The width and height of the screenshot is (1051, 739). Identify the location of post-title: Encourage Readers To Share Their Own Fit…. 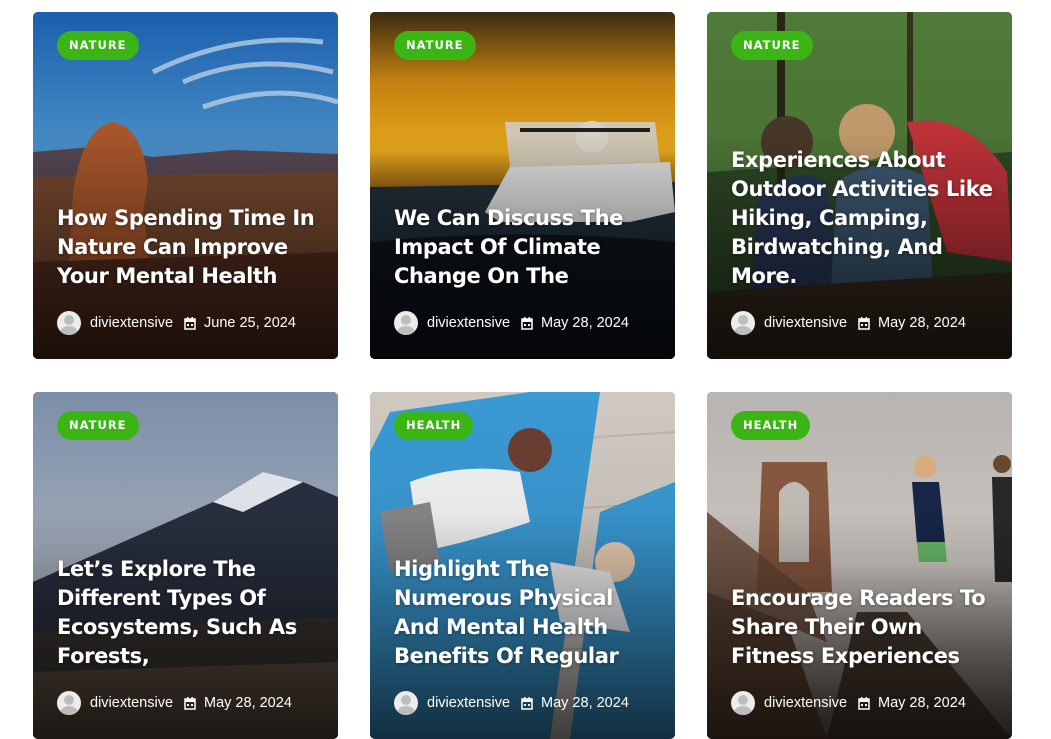
(863, 627).